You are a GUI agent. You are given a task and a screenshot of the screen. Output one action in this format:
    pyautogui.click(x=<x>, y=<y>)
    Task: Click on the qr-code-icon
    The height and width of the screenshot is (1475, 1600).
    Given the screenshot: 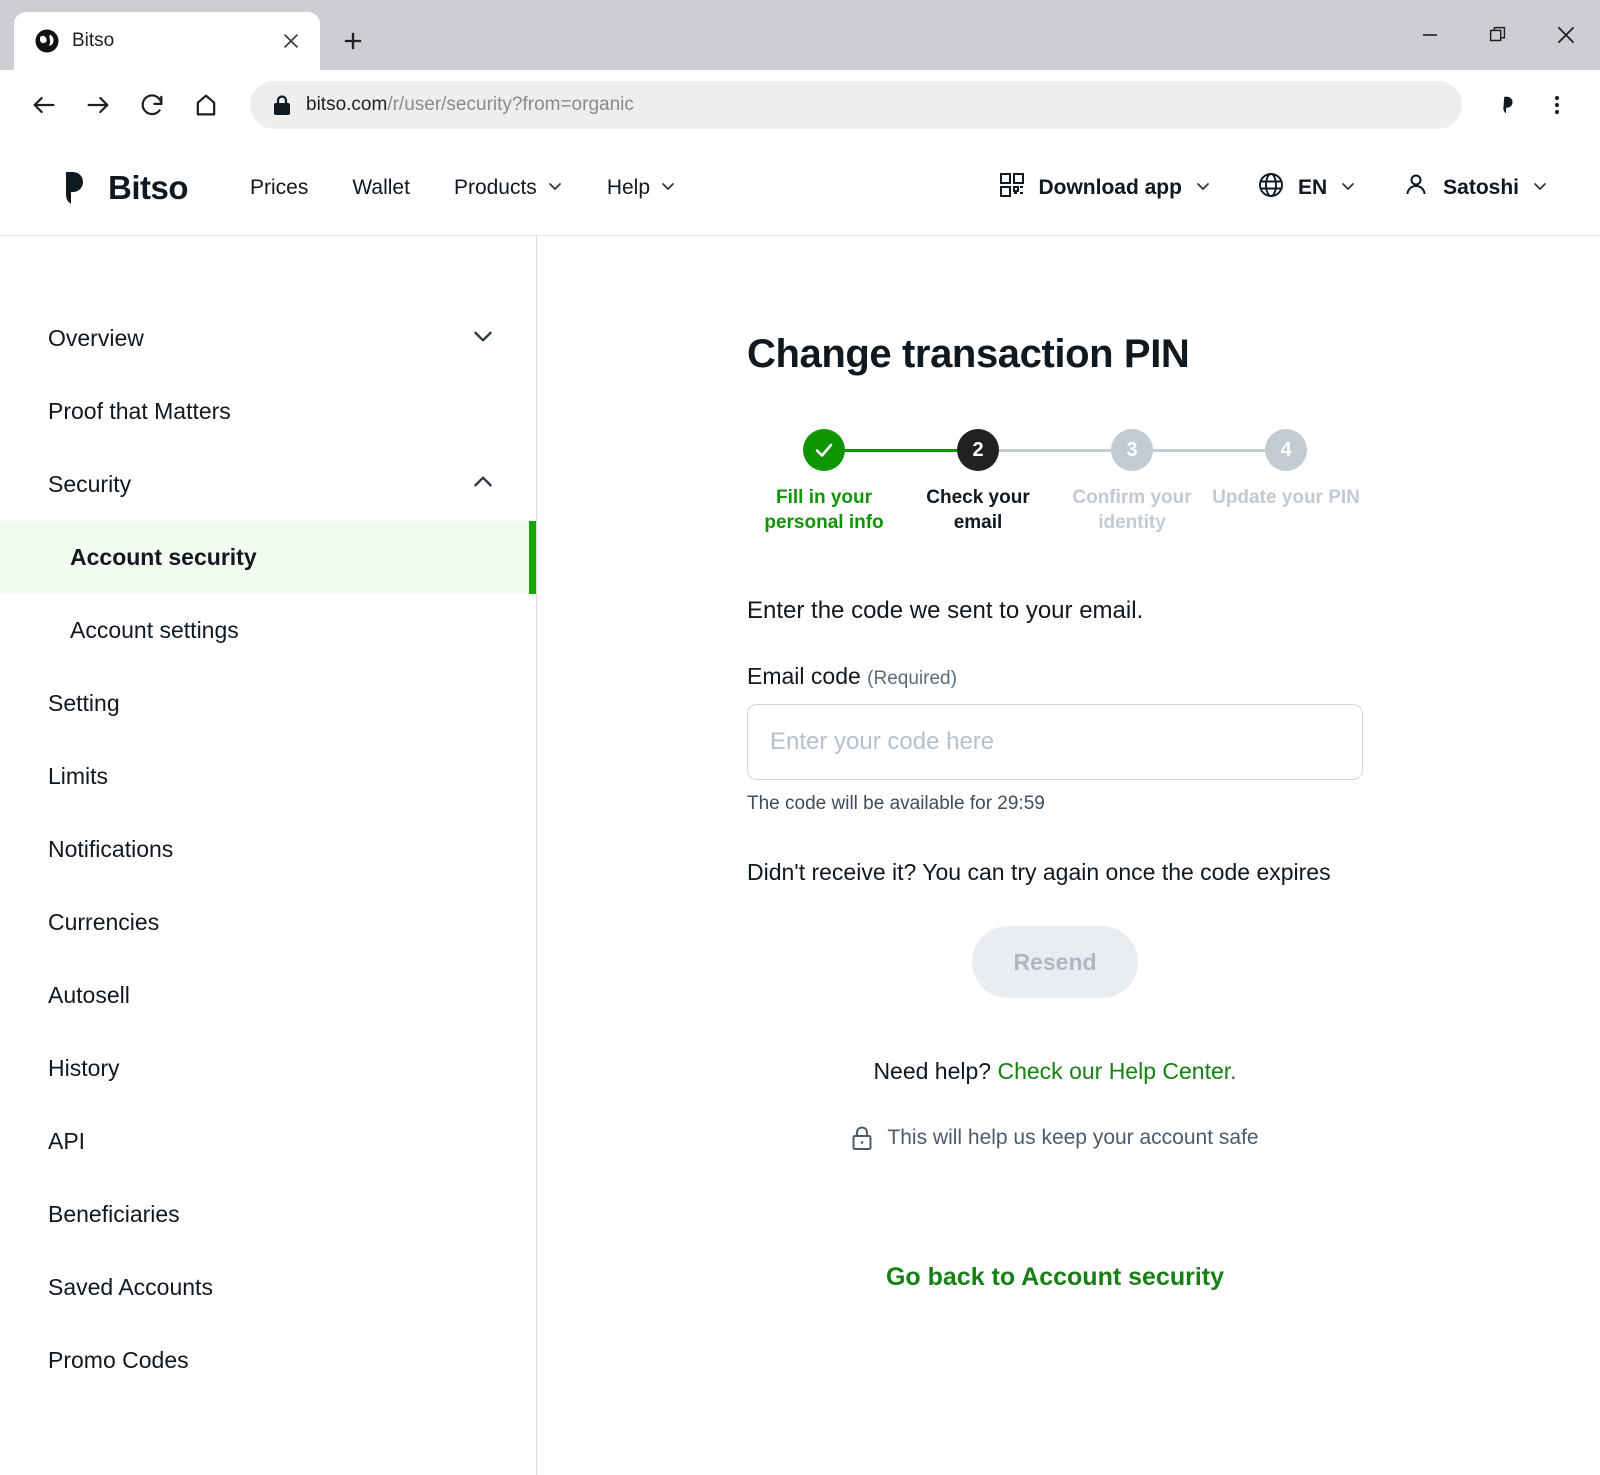 What is the action you would take?
    pyautogui.click(x=1012, y=188)
    